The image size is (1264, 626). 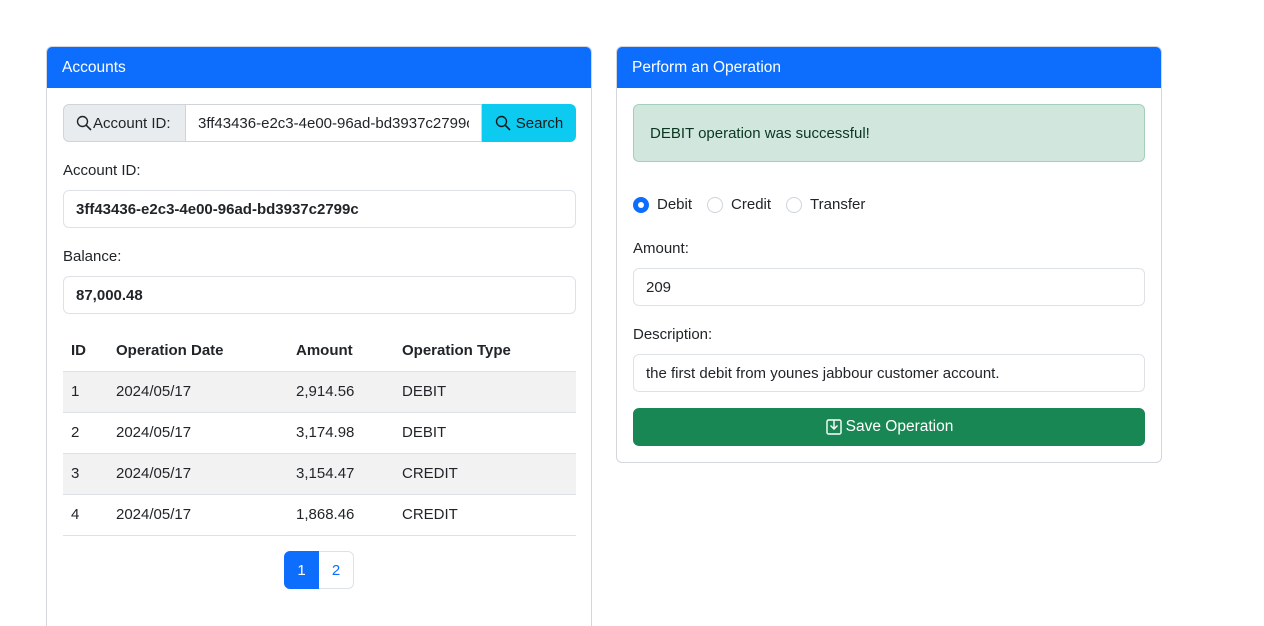 I want to click on success-alert: DEBIT operation was successful!, so click(x=889, y=133).